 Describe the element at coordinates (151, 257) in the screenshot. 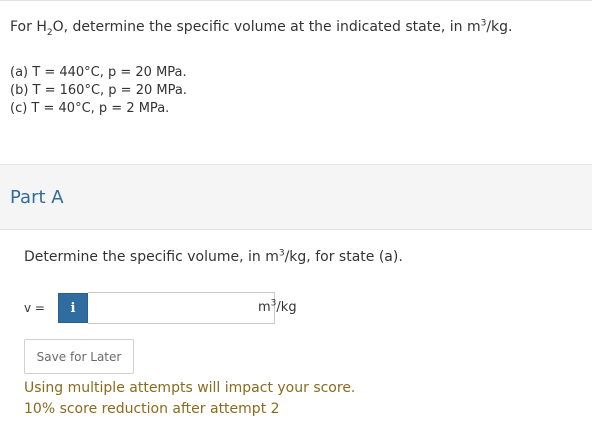

I see `question-prefix: Determine the specific volume, in m` at that location.